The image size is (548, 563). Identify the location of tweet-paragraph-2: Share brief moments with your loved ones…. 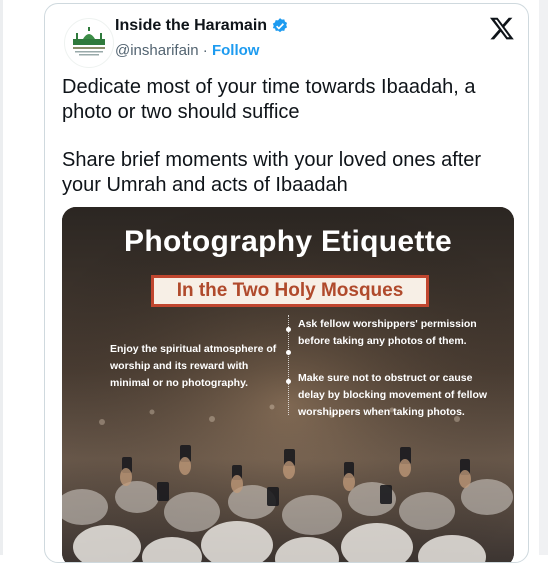
(272, 172).